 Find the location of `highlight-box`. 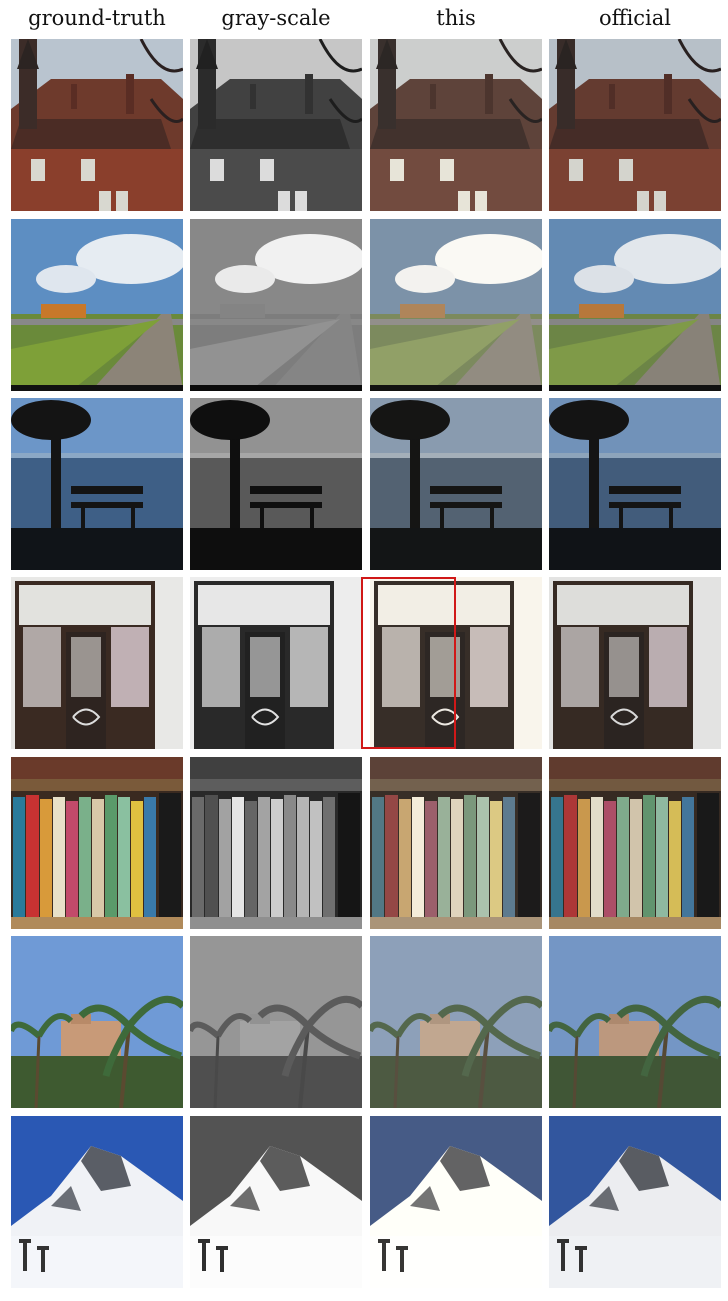

highlight-box is located at coordinates (408, 663).